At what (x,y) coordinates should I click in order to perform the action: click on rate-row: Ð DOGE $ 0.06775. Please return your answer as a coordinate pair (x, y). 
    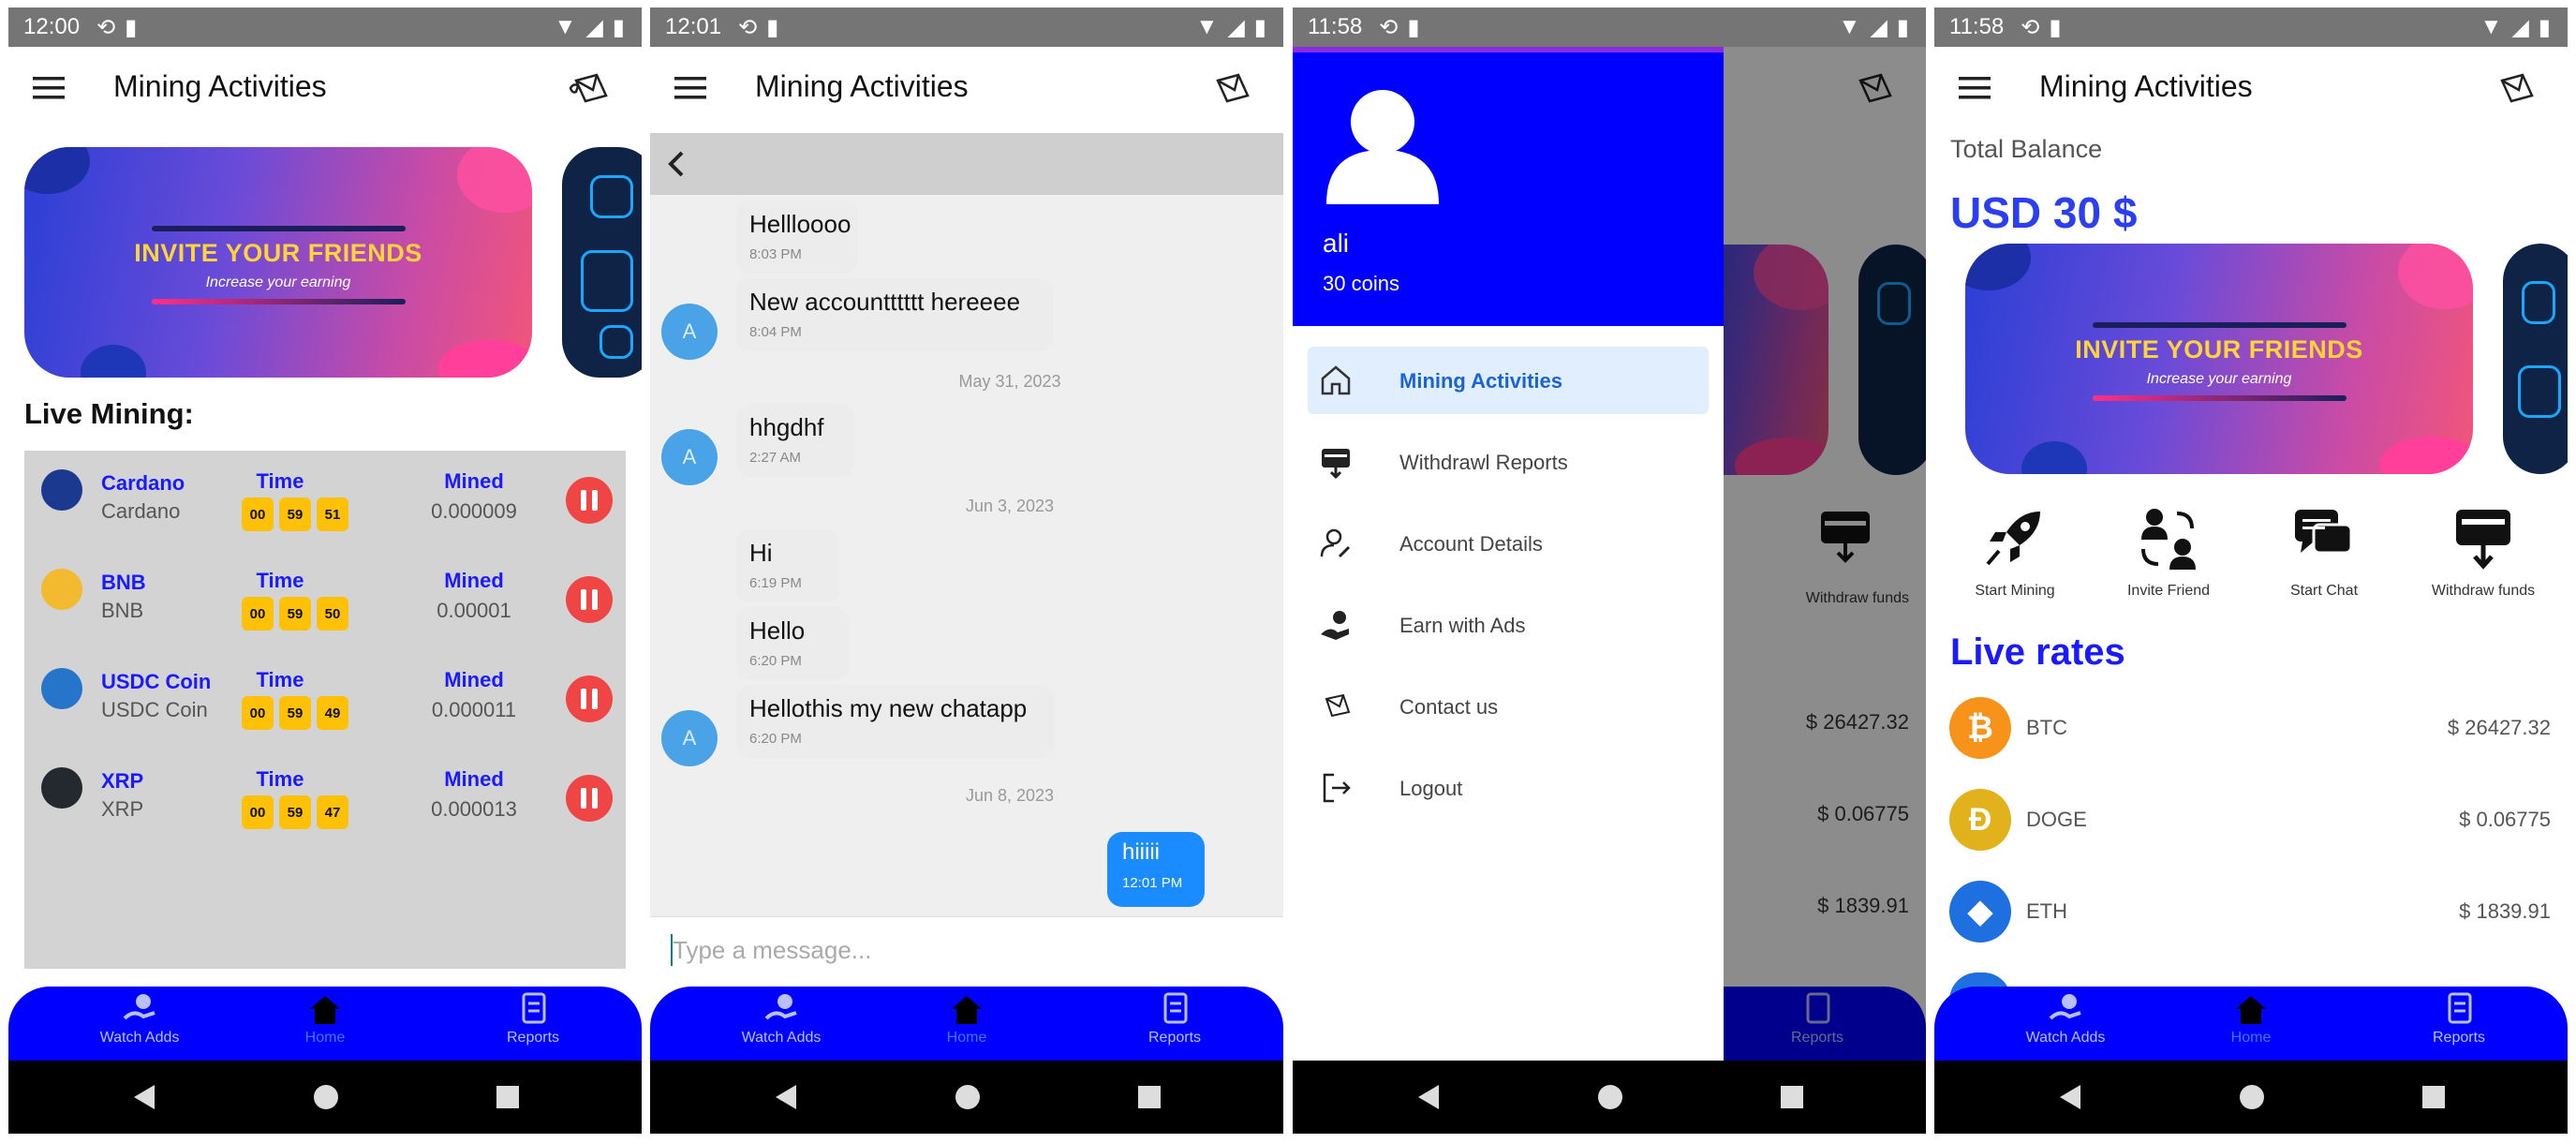
    Looking at the image, I should click on (2251, 821).